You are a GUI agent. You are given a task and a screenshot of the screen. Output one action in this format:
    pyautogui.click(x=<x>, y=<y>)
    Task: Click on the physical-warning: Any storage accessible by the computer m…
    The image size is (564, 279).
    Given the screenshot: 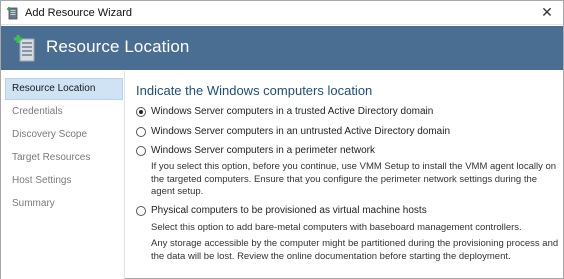 What is the action you would take?
    pyautogui.click(x=355, y=250)
    